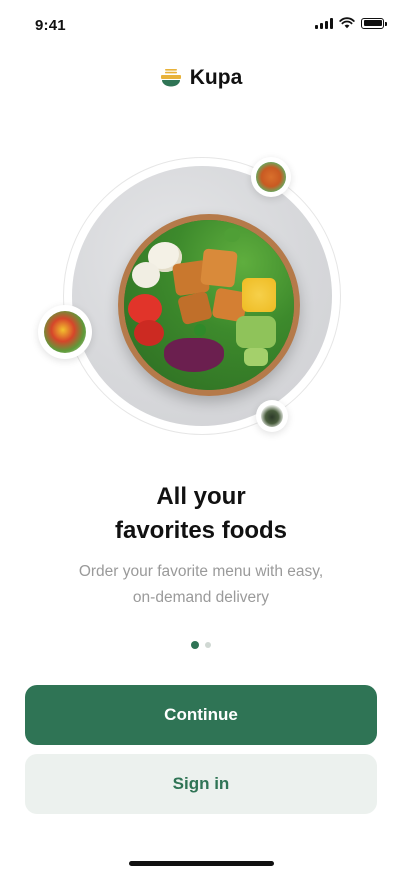 Image resolution: width=402 pixels, height=876 pixels. What do you see at coordinates (65, 332) in the screenshot?
I see `thumbnail-salad-bowl-image` at bounding box center [65, 332].